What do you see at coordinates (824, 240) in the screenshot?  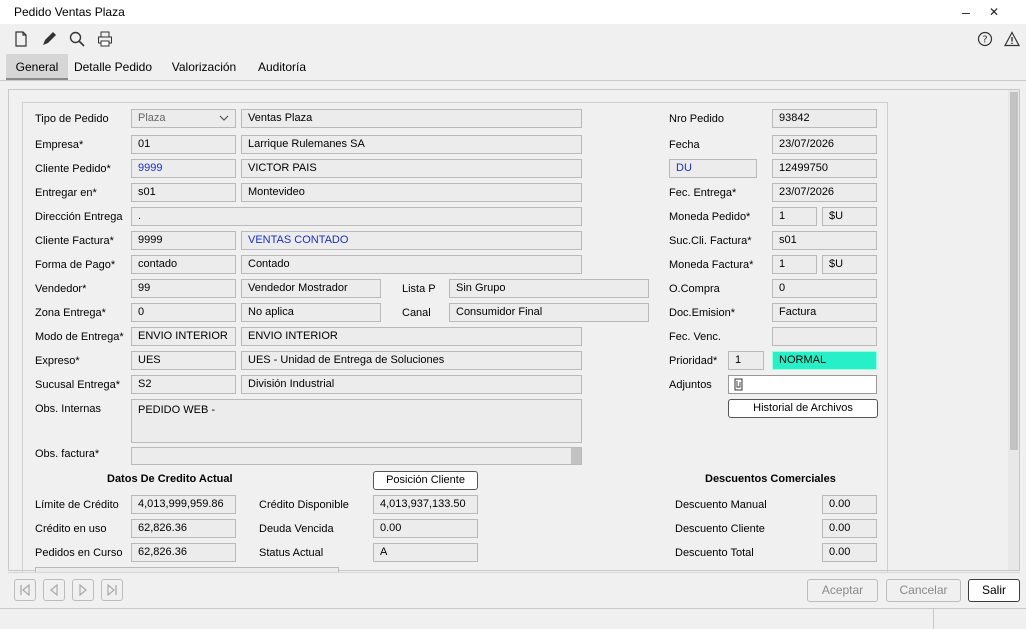 I see `suc-cli-factura-field: s01` at bounding box center [824, 240].